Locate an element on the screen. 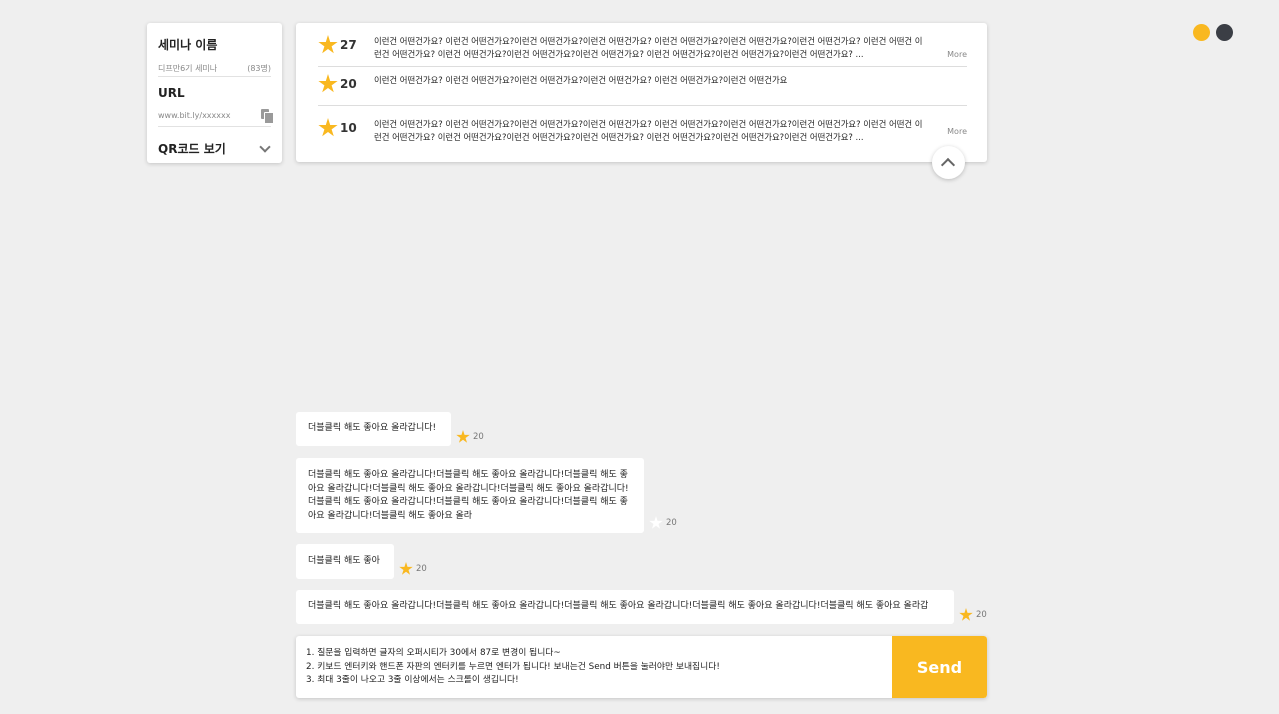  message-text: 더블클릭 해도 좋아 is located at coordinates (344, 560).